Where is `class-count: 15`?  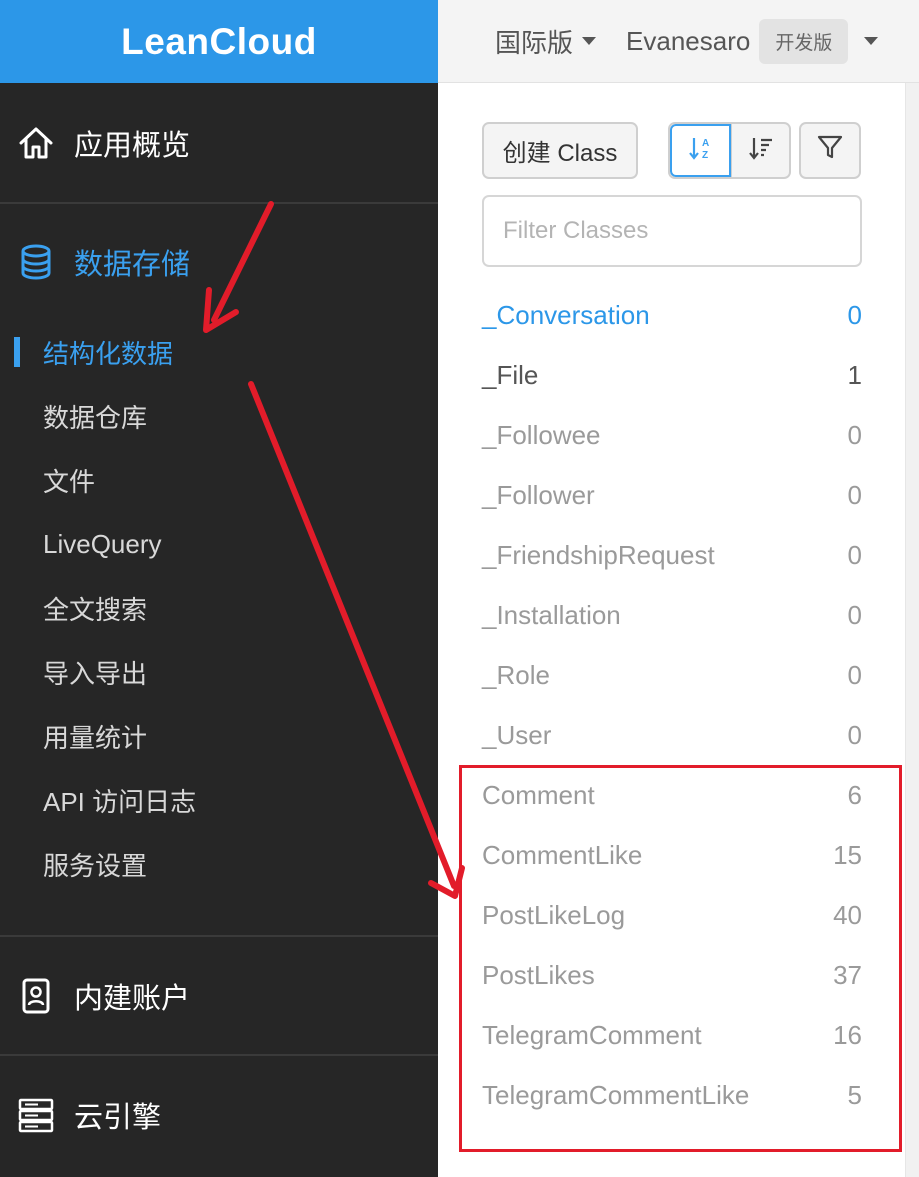
class-count: 15 is located at coordinates (847, 854).